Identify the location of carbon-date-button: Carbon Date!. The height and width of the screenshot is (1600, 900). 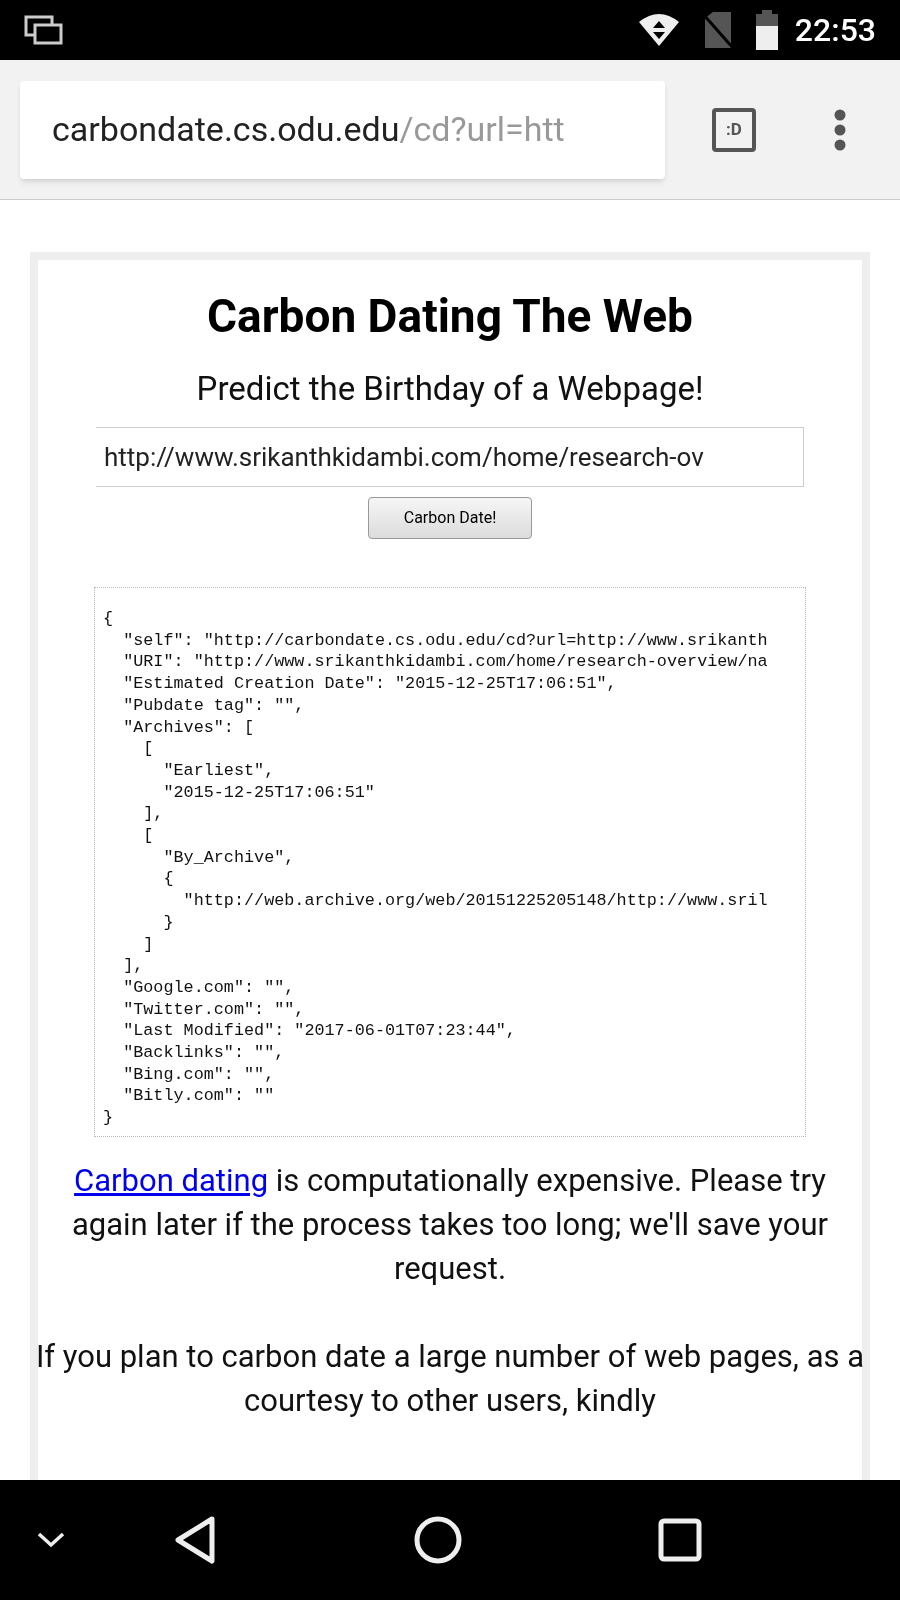
(450, 518).